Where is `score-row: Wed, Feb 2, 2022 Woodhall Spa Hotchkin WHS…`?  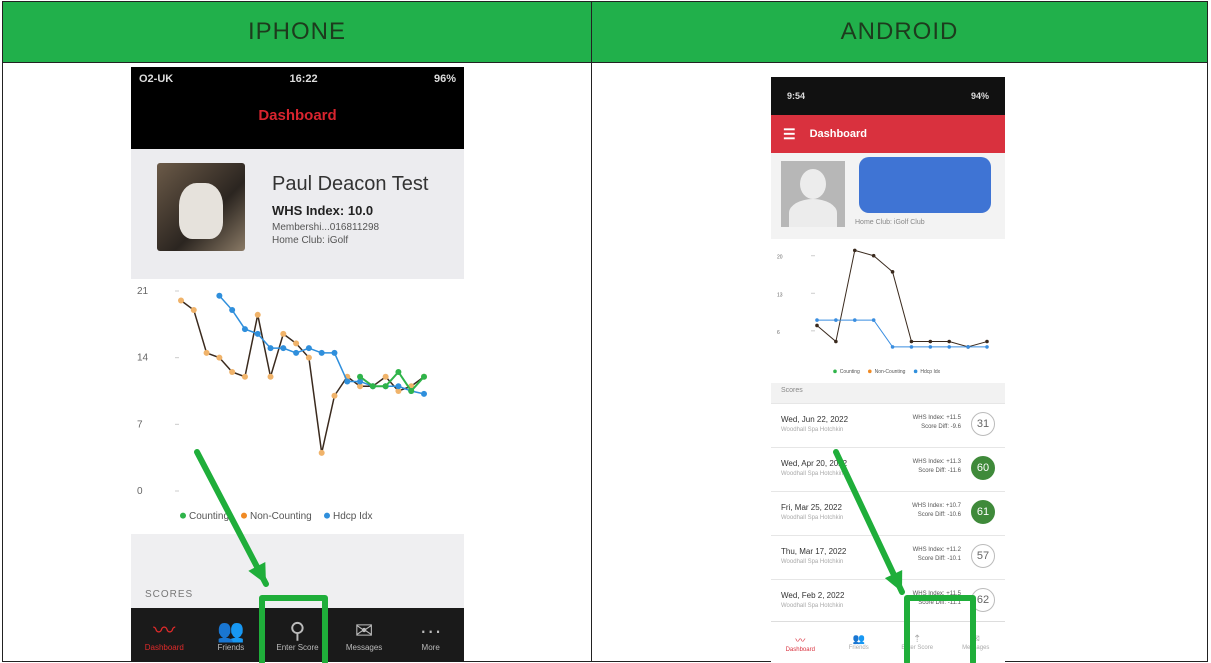
score-row: Wed, Feb 2, 2022 Woodhall Spa Hotchkin WHS… is located at coordinates (888, 601).